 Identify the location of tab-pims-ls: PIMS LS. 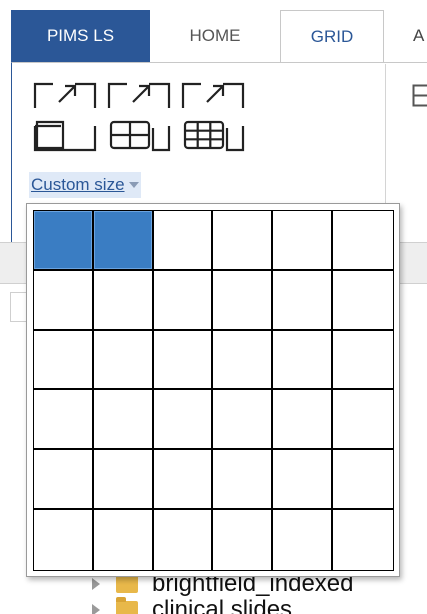
(80, 36).